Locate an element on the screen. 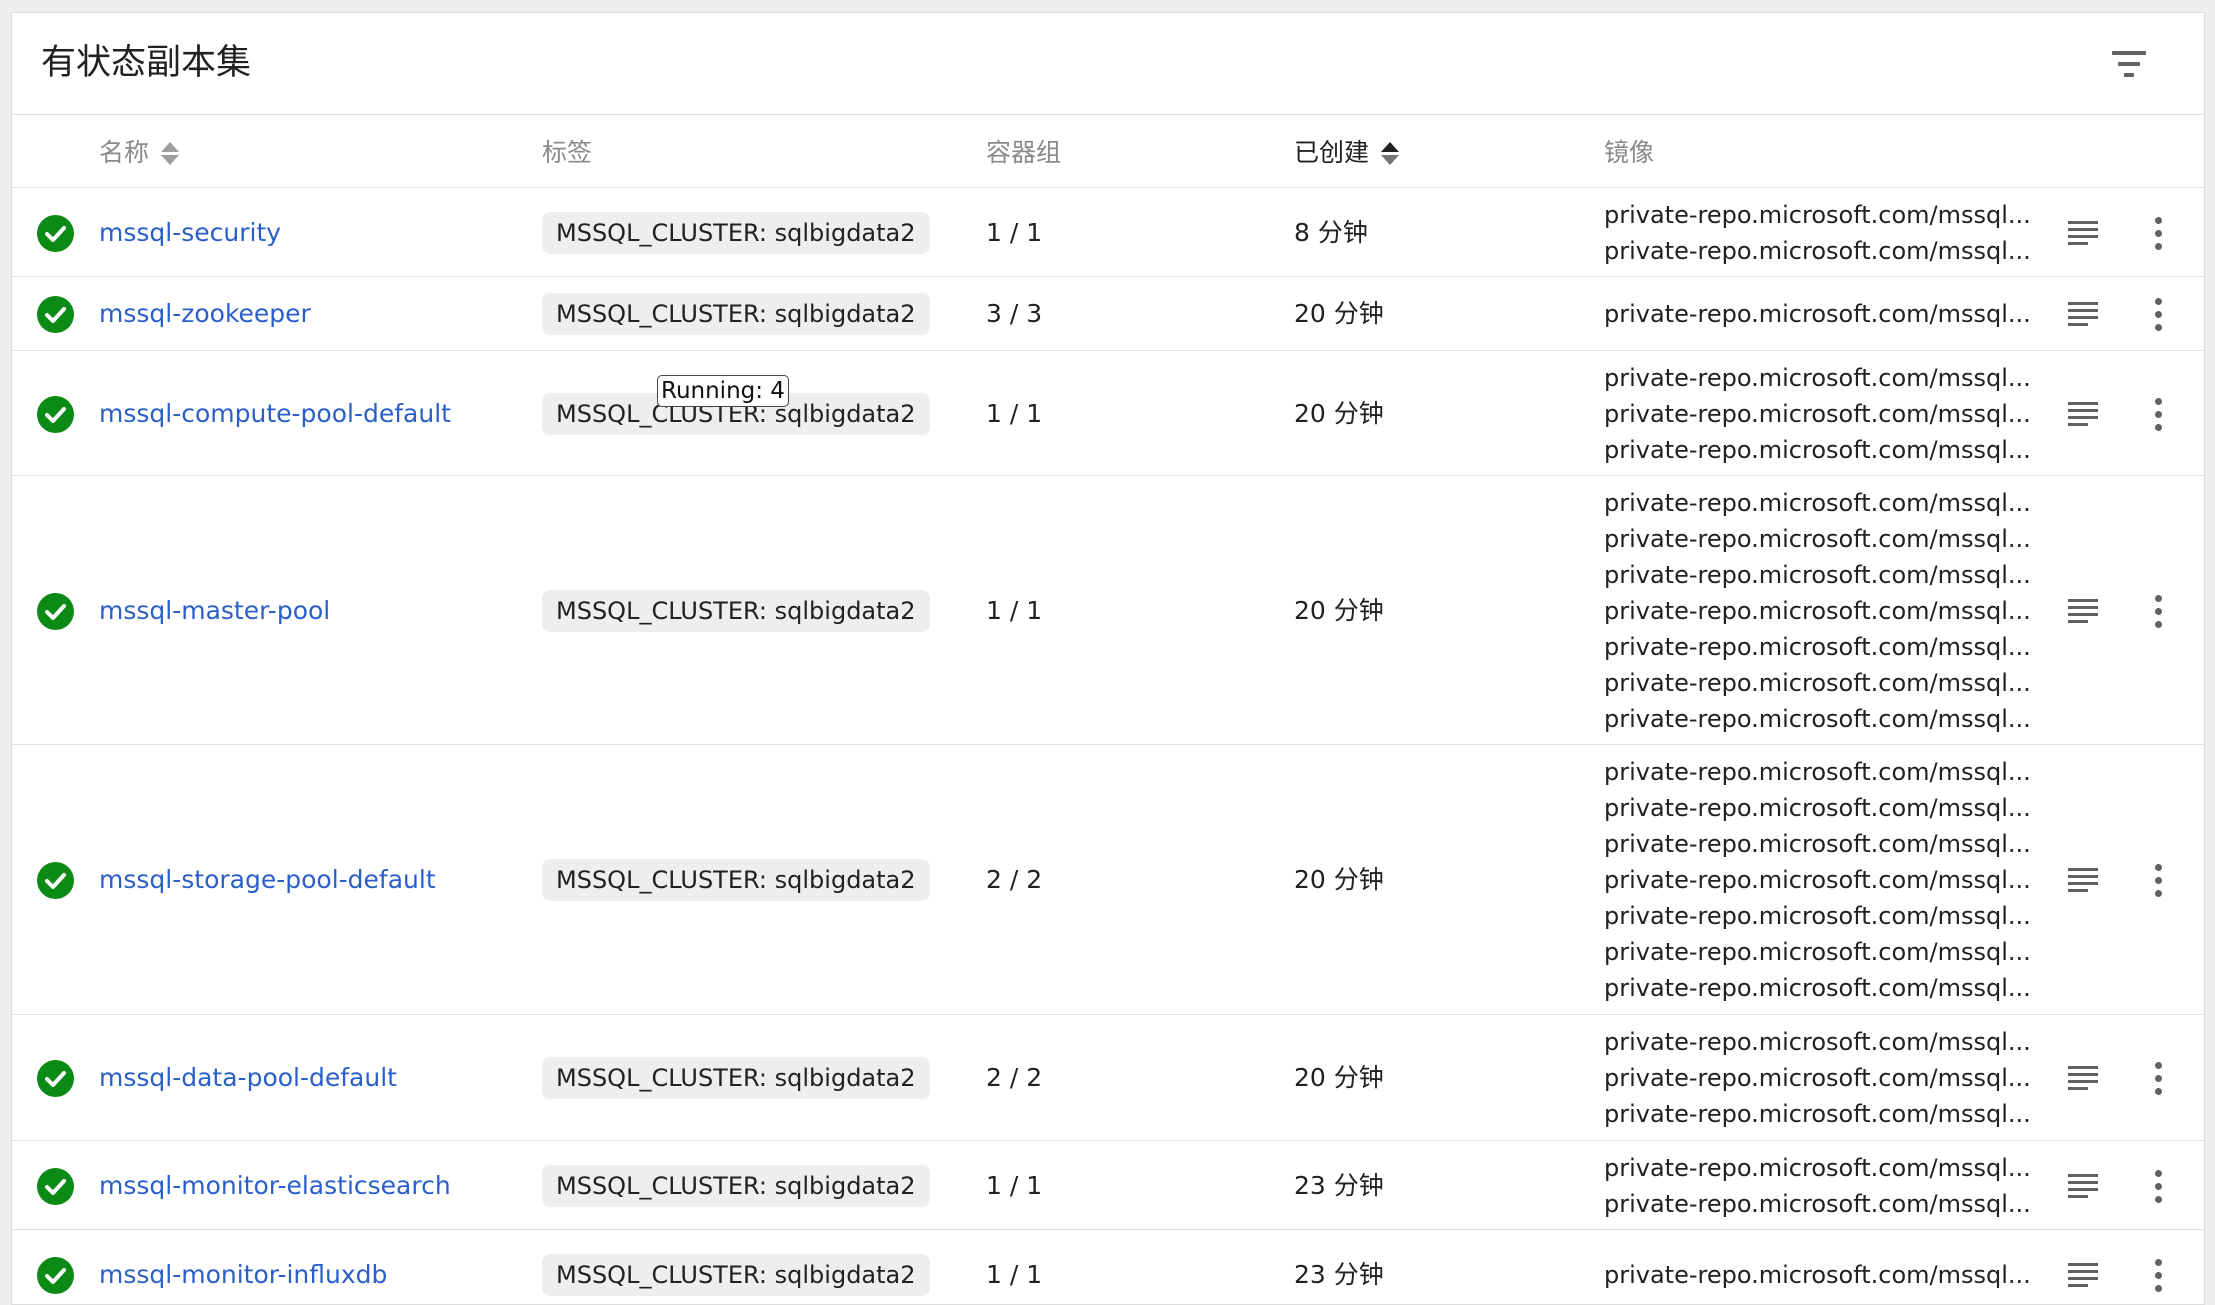 The width and height of the screenshot is (2215, 1305). statefulset-name-link: mssql-security is located at coordinates (190, 233).